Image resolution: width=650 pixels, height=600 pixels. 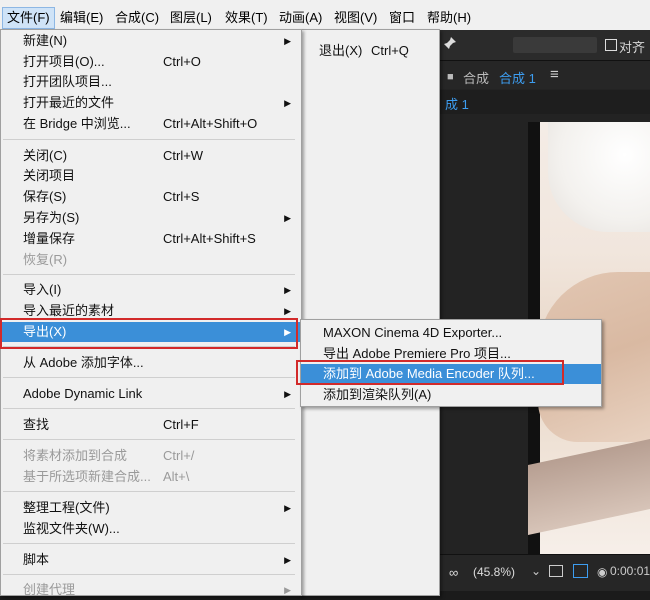 I want to click on menu-item-label: 退出(X), so click(x=341, y=50).